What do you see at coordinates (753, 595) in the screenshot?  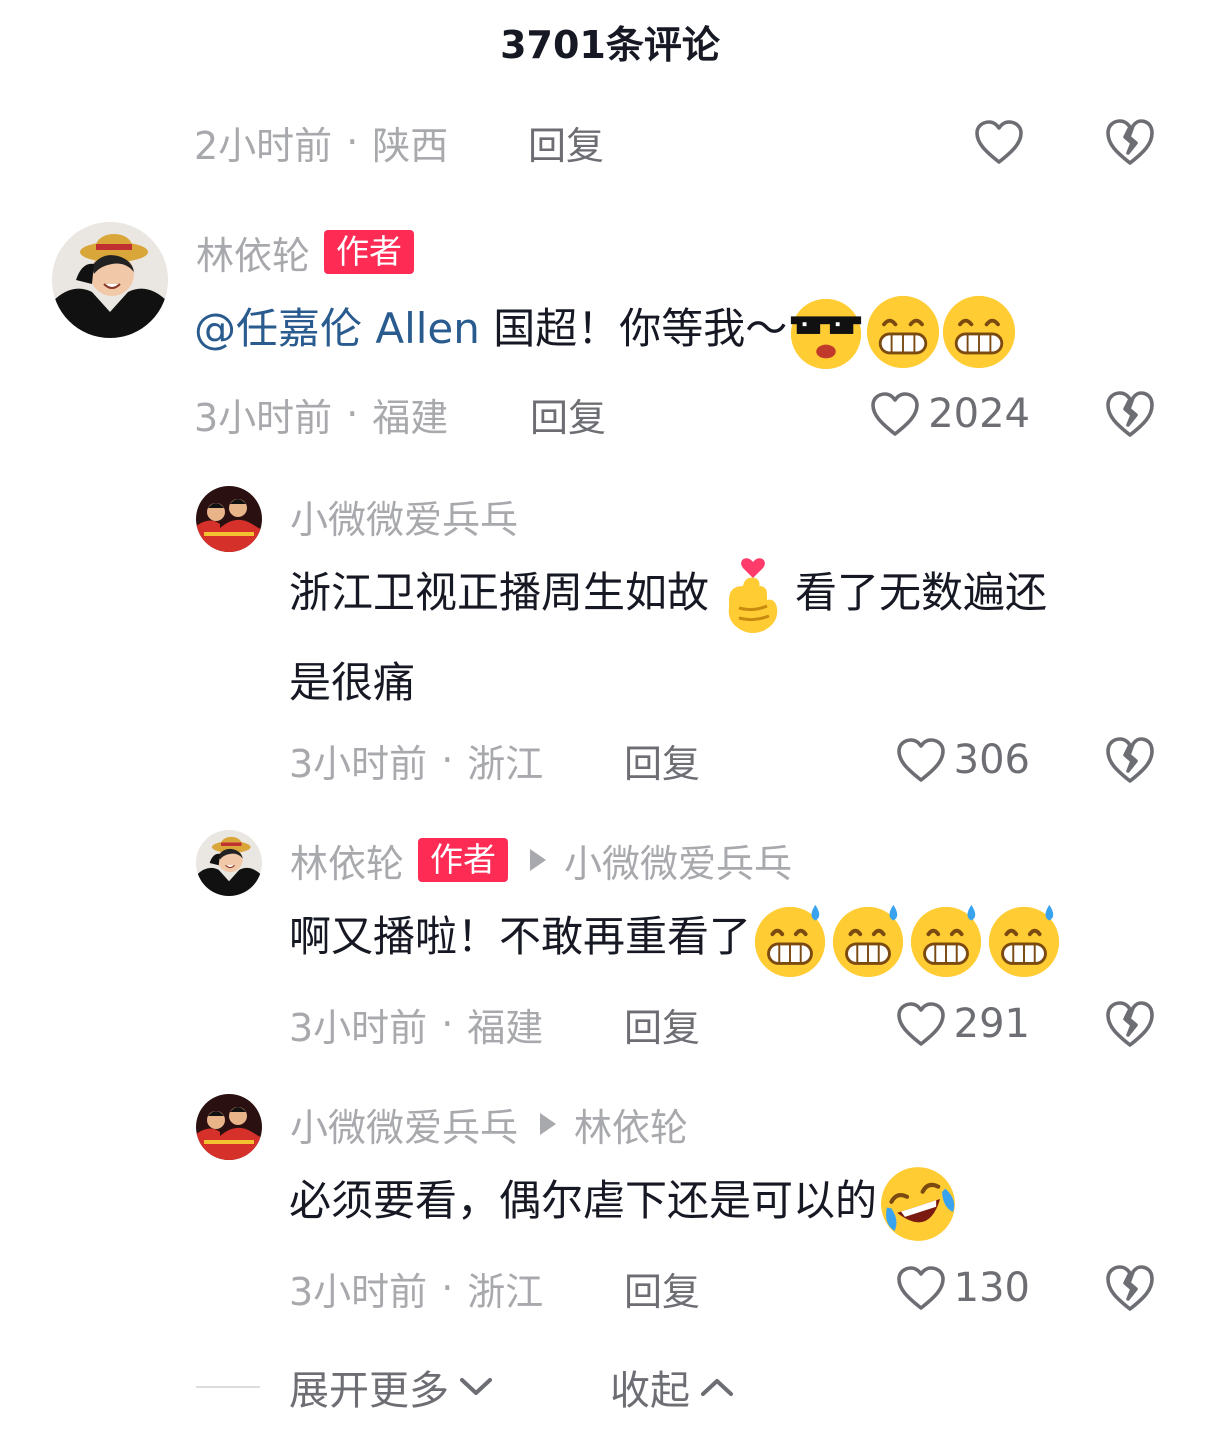 I see `finger-heart-emoji` at bounding box center [753, 595].